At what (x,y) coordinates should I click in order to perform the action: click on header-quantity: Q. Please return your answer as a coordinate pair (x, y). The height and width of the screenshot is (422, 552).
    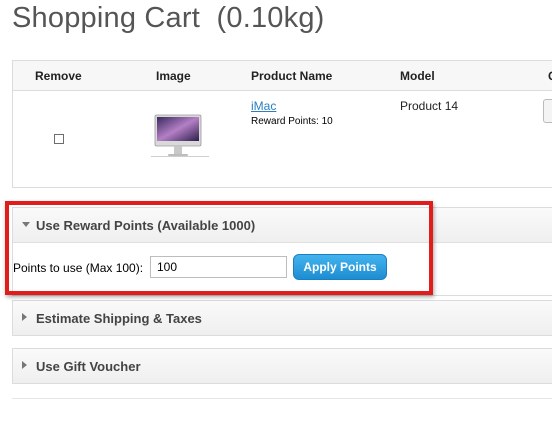
    Looking at the image, I should click on (550, 76).